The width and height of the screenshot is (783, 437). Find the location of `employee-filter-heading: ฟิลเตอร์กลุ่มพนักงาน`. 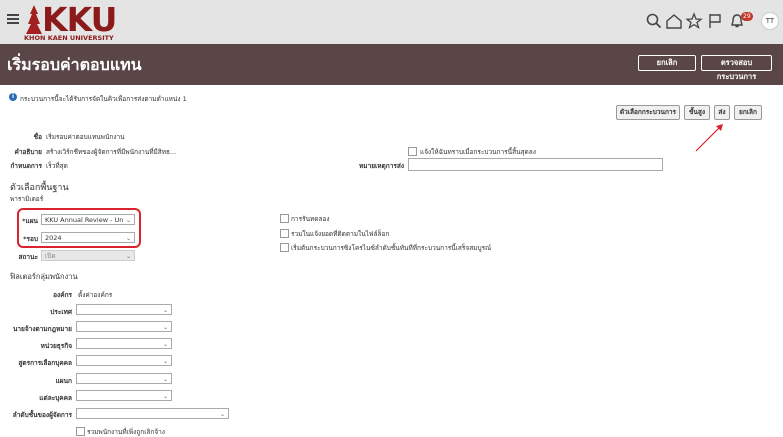

employee-filter-heading: ฟิลเตอร์กลุ่มพนักงาน is located at coordinates (44, 276).